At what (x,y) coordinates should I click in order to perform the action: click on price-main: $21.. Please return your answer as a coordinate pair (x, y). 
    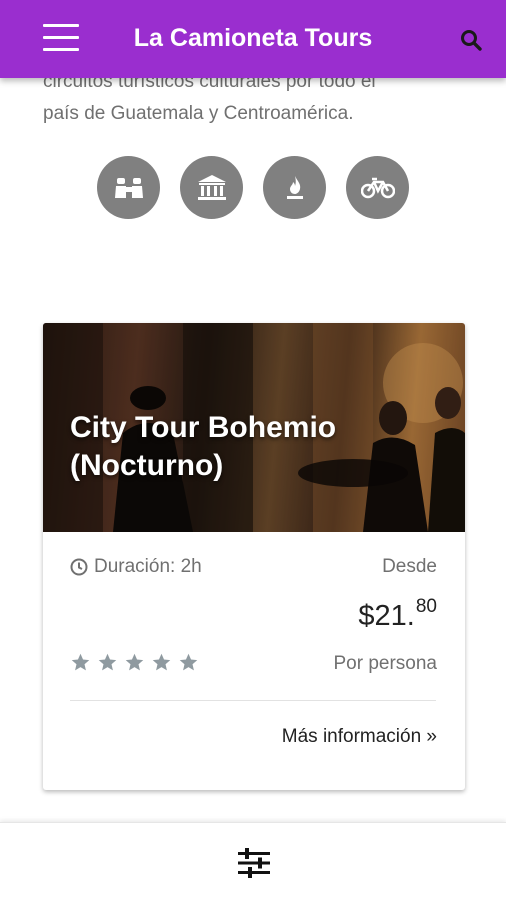
    Looking at the image, I should click on (386, 616).